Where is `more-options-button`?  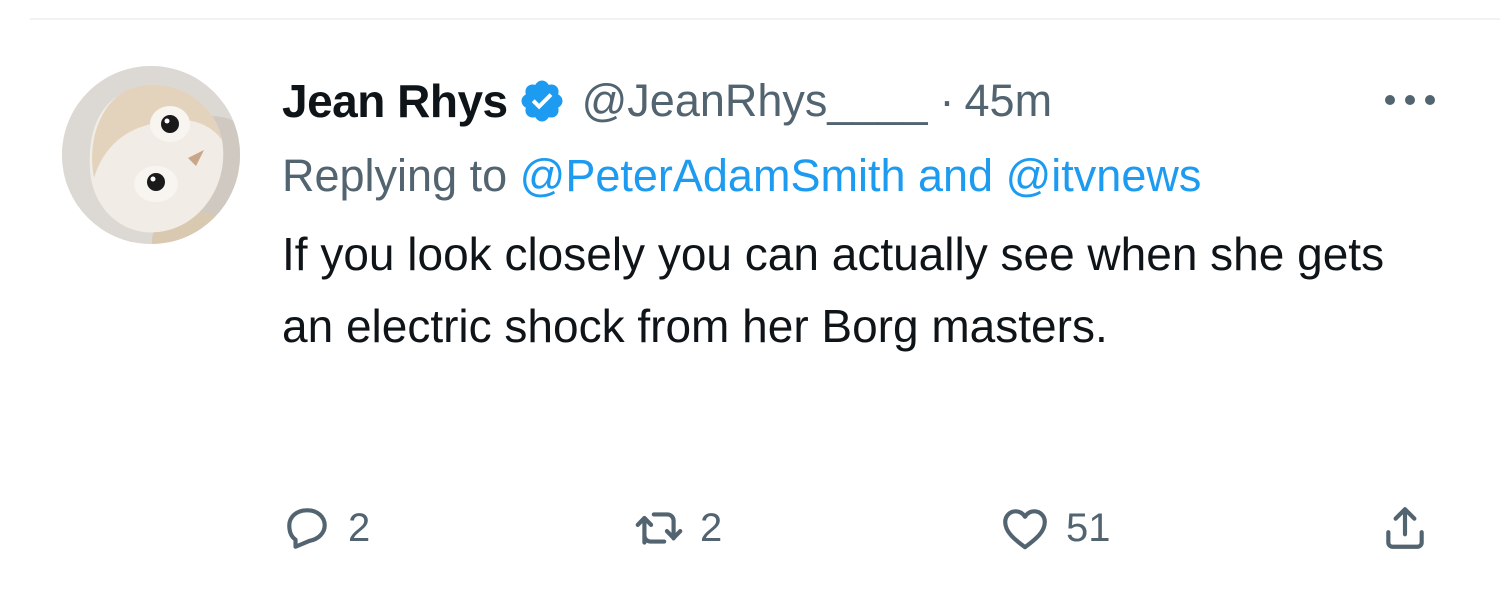
more-options-button is located at coordinates (1410, 102).